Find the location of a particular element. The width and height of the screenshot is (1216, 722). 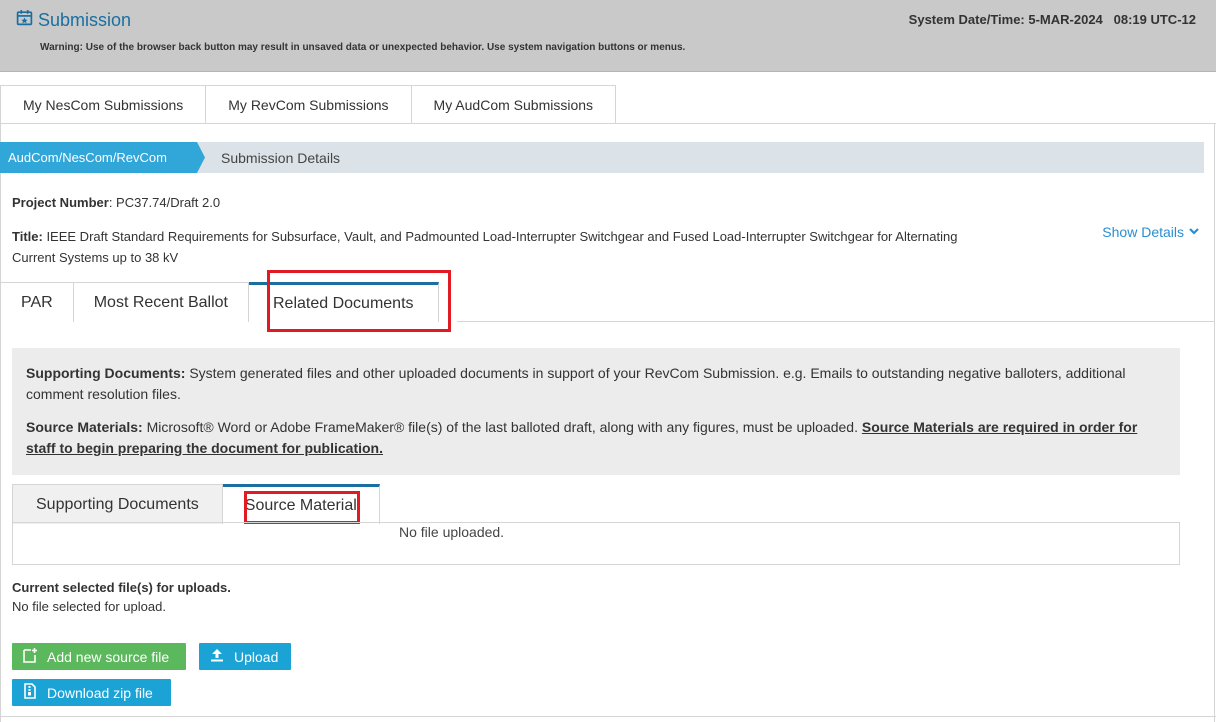

content-border-right is located at coordinates (1214, 422).